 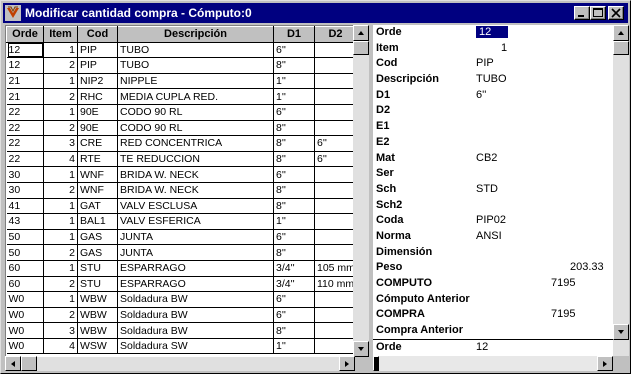 What do you see at coordinates (180, 81) in the screenshot?
I see `table-row: 21 1 NIP2 NIPPLE 1''` at bounding box center [180, 81].